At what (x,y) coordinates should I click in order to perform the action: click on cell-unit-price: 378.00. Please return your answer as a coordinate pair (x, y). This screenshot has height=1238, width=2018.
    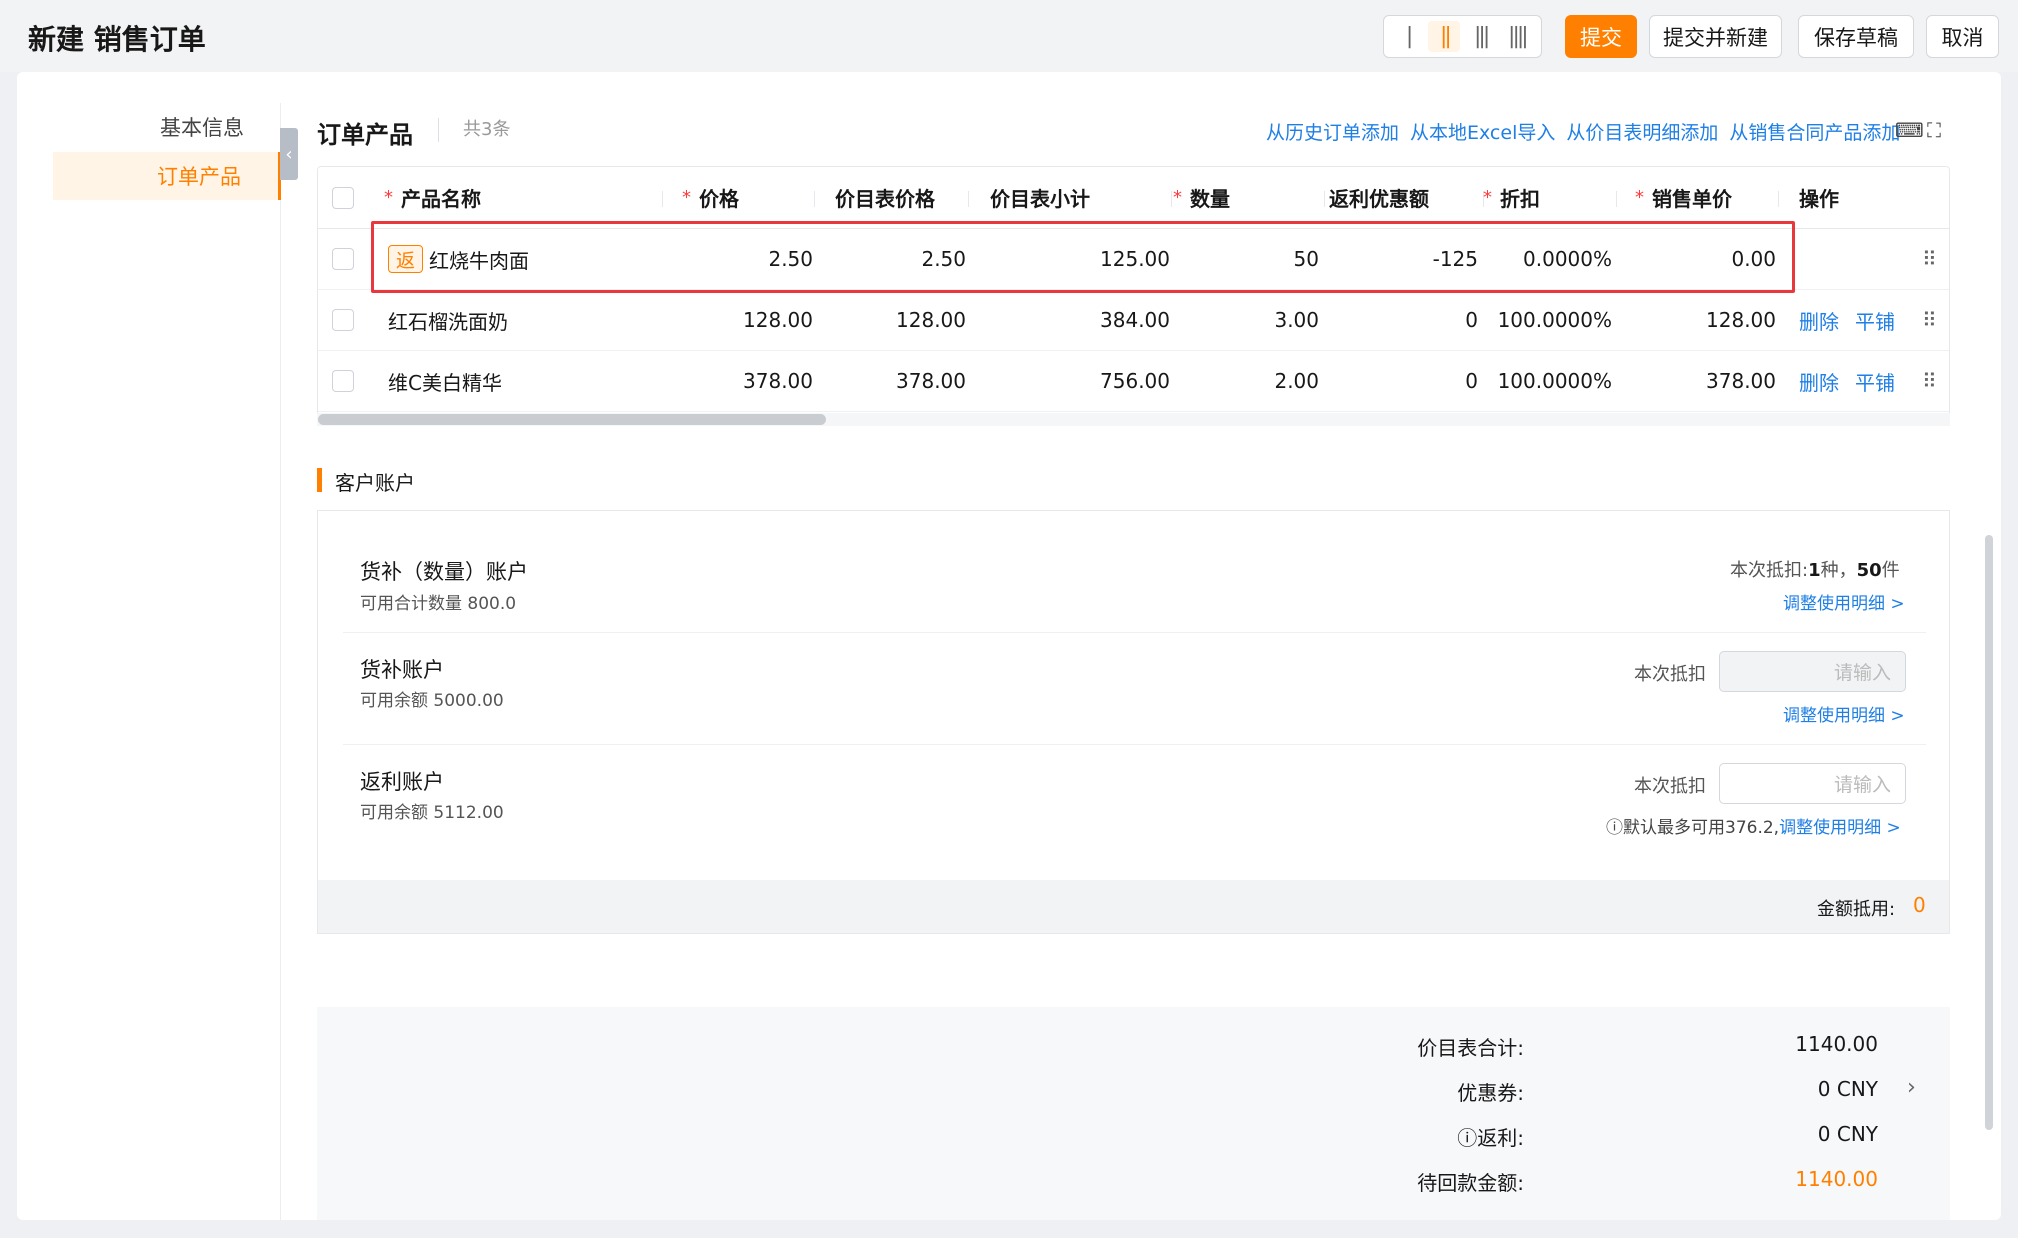
    Looking at the image, I should click on (1705, 381).